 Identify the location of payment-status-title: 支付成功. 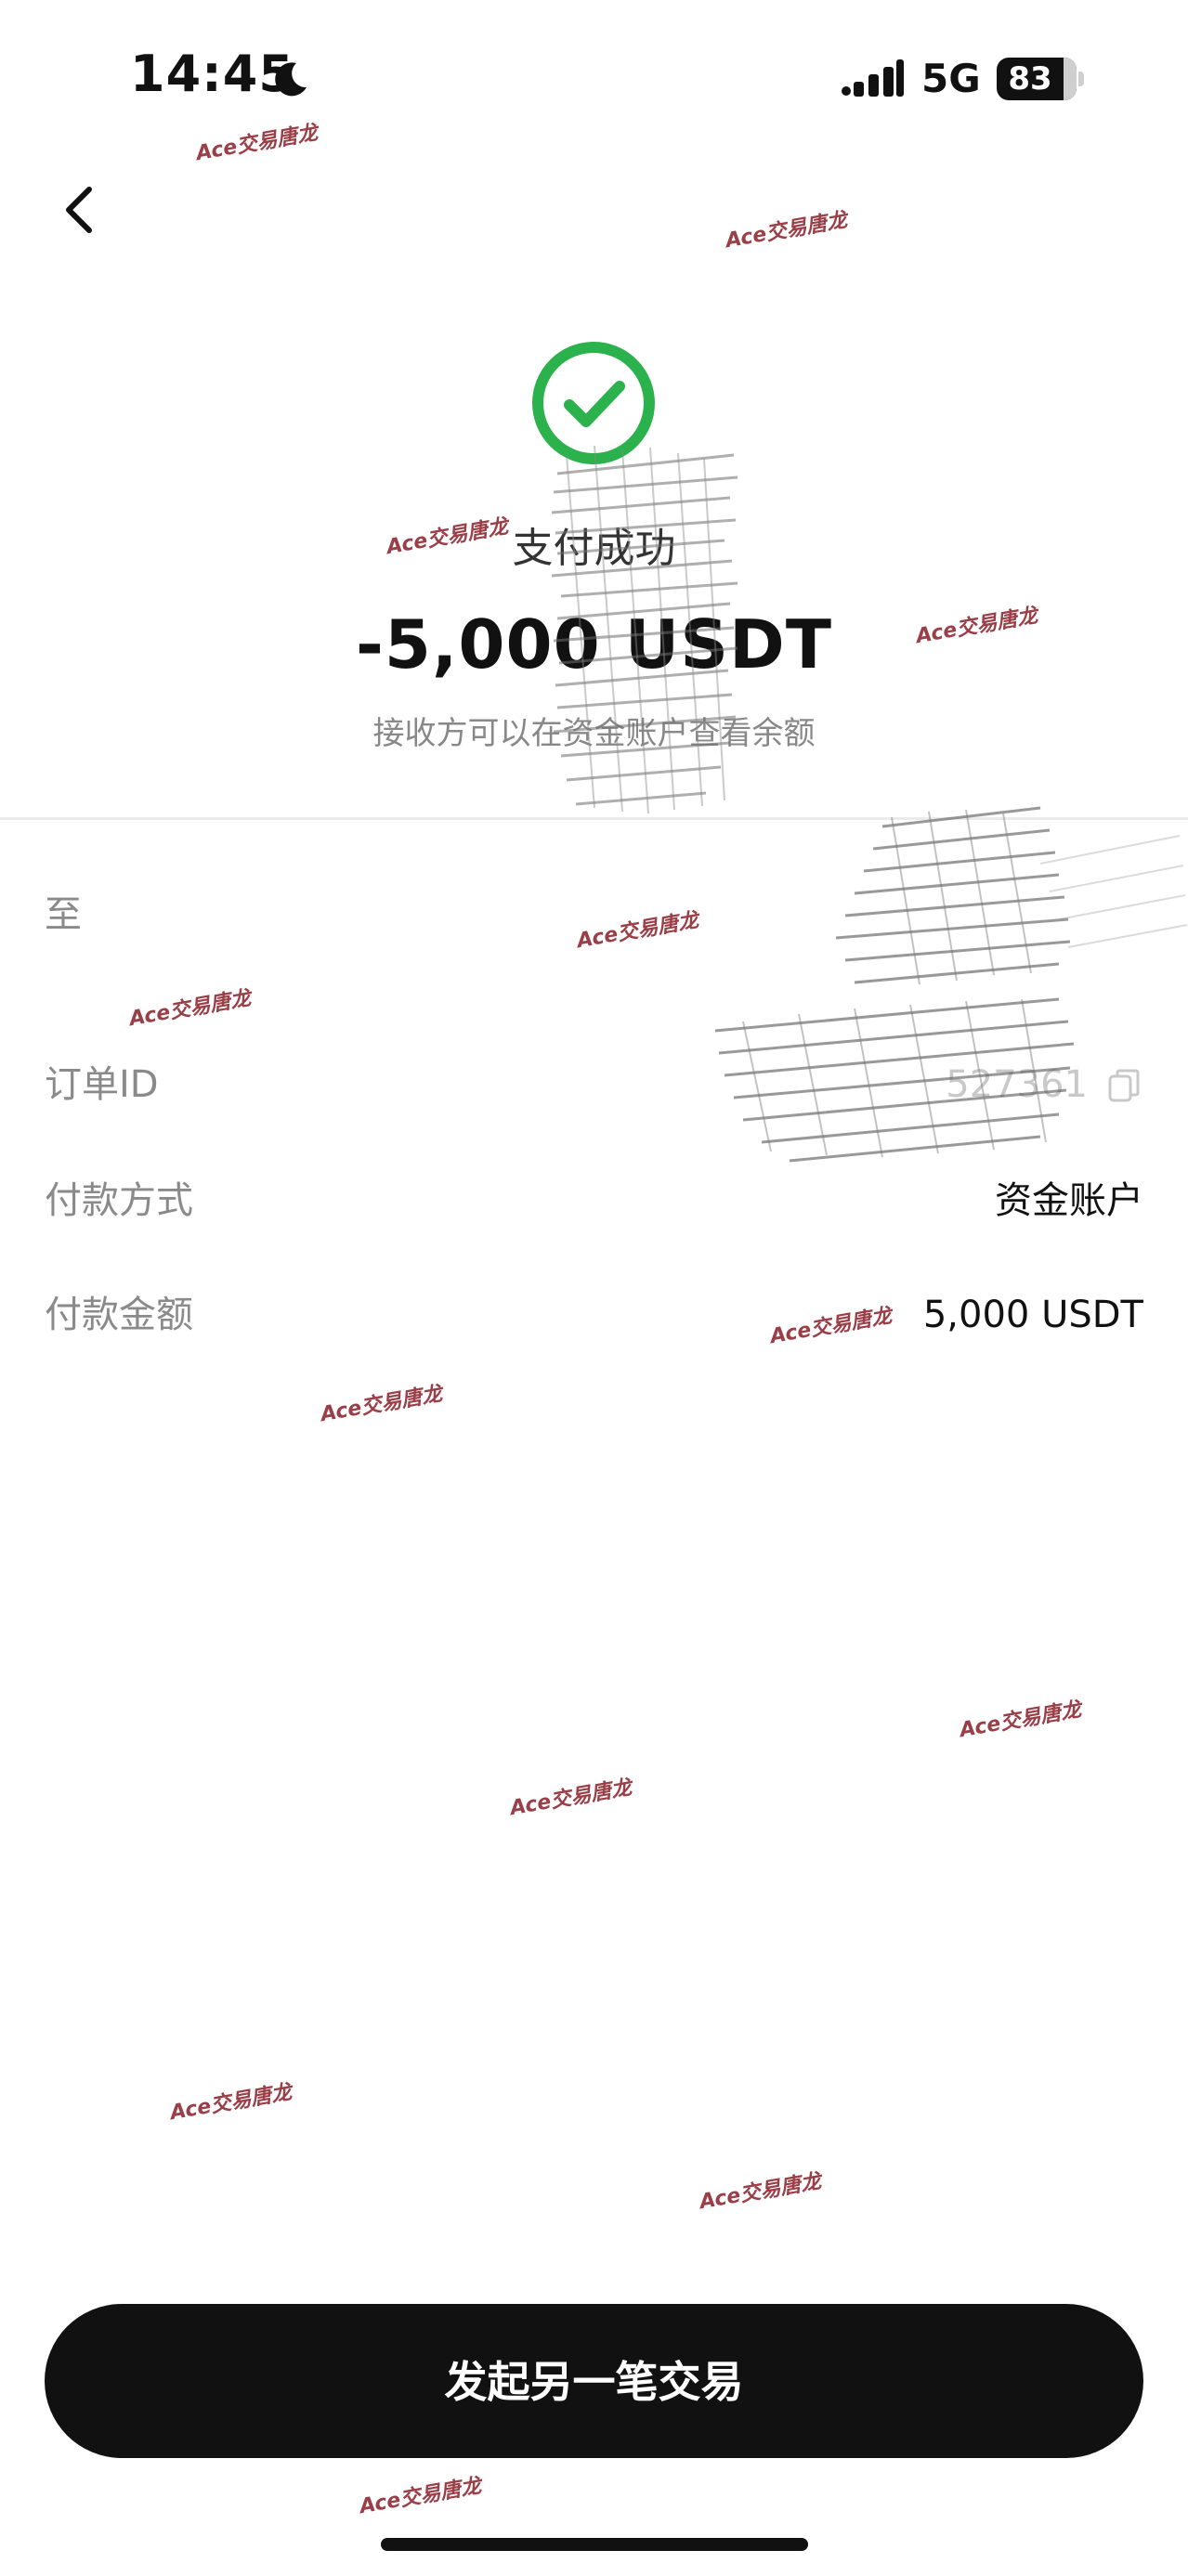
(594, 548).